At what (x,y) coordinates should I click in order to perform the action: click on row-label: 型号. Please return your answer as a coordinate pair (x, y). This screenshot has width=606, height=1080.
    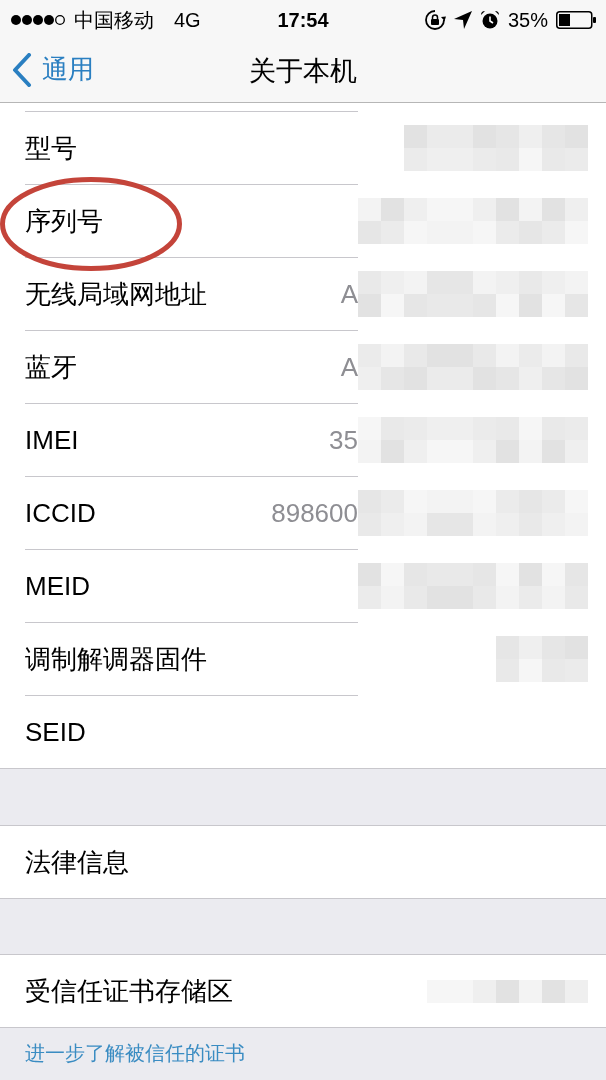
    Looking at the image, I should click on (51, 148).